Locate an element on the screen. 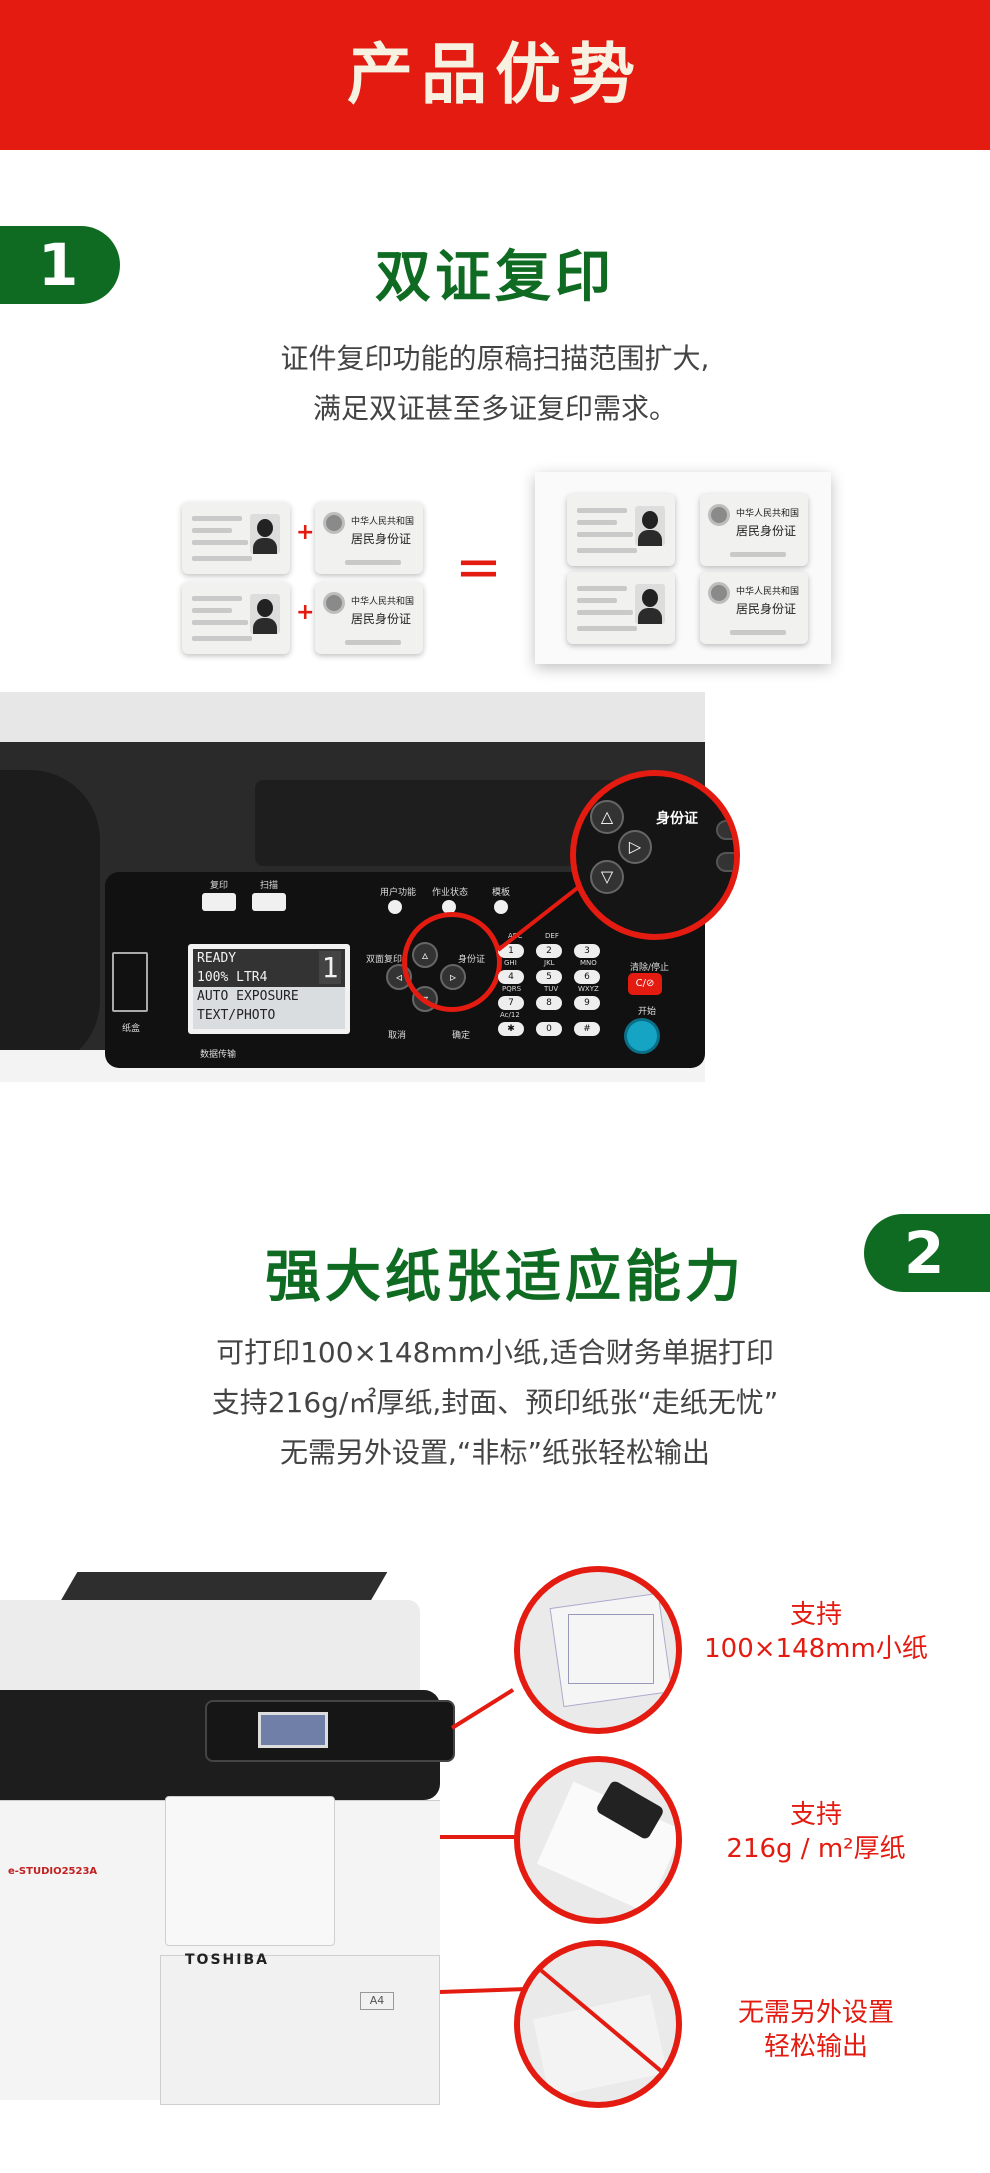 This screenshot has width=990, height=2173. up-arrow-icon: △ is located at coordinates (607, 817).